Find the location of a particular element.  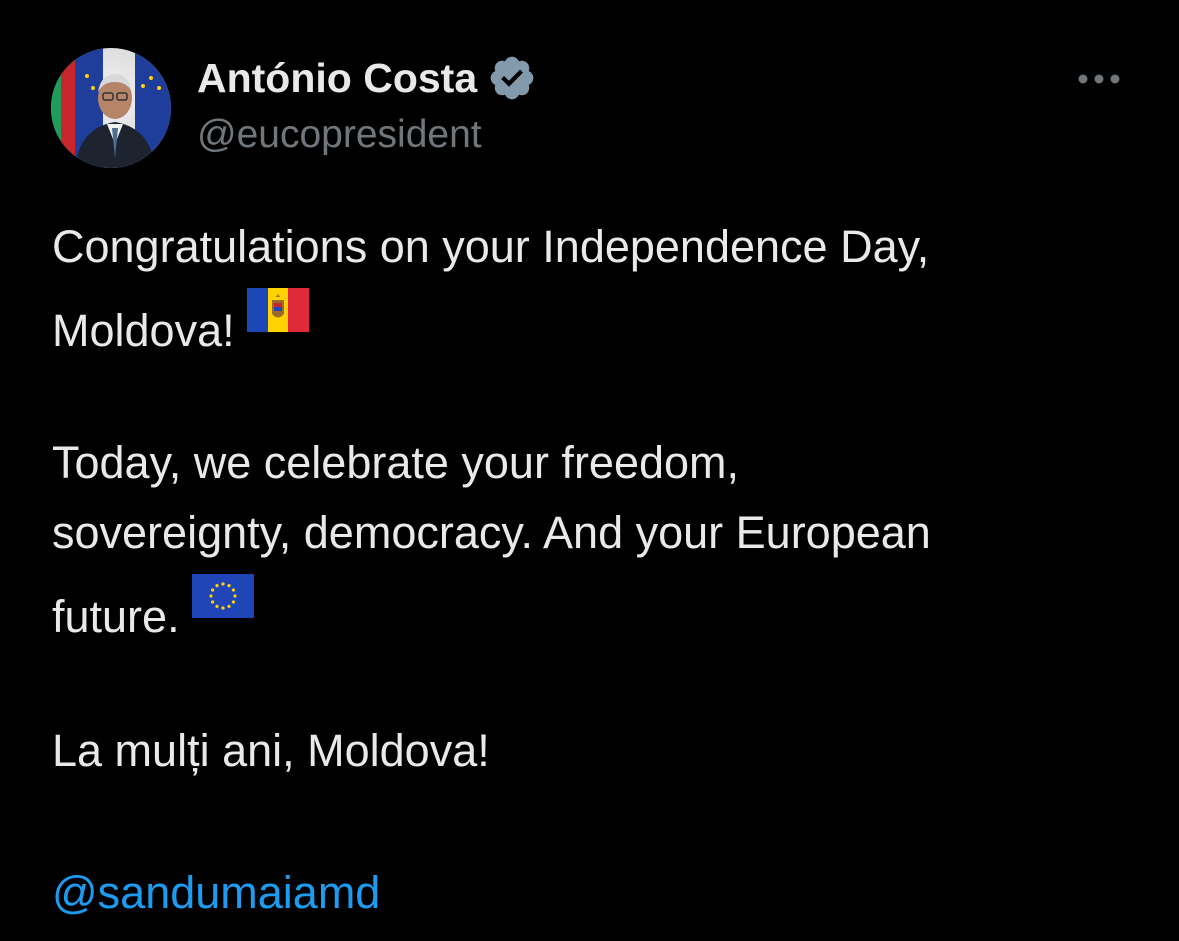

author-avatar is located at coordinates (111, 108).